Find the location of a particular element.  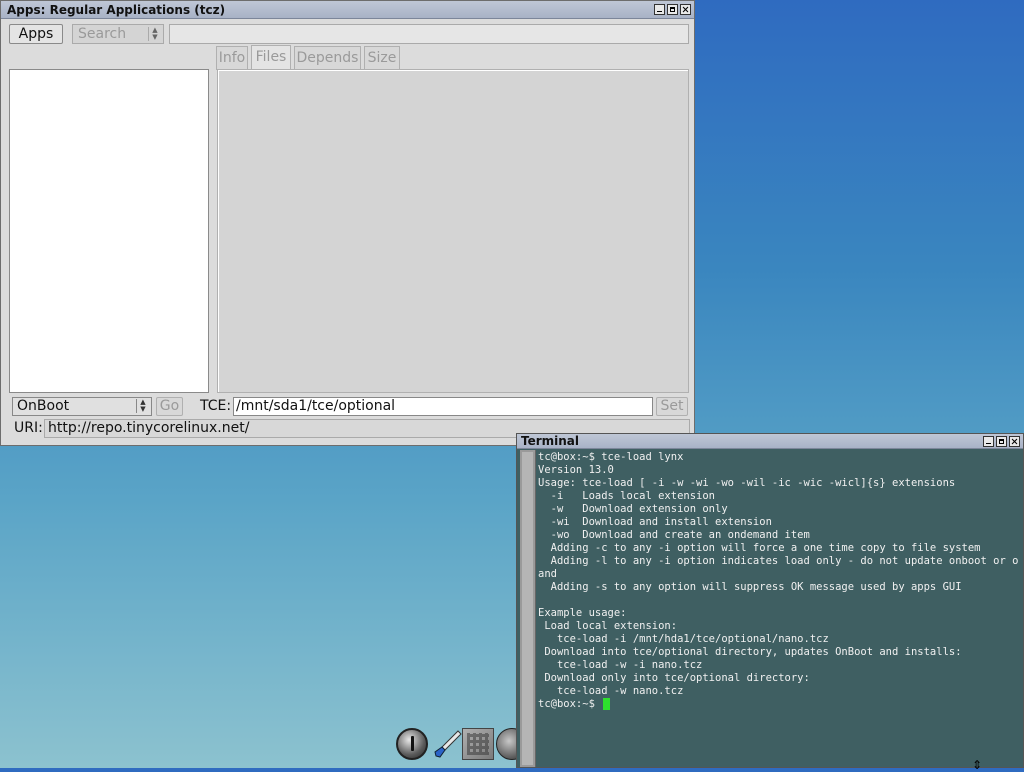

terminal-line: -wo Download and create an ondemand item is located at coordinates (674, 535).